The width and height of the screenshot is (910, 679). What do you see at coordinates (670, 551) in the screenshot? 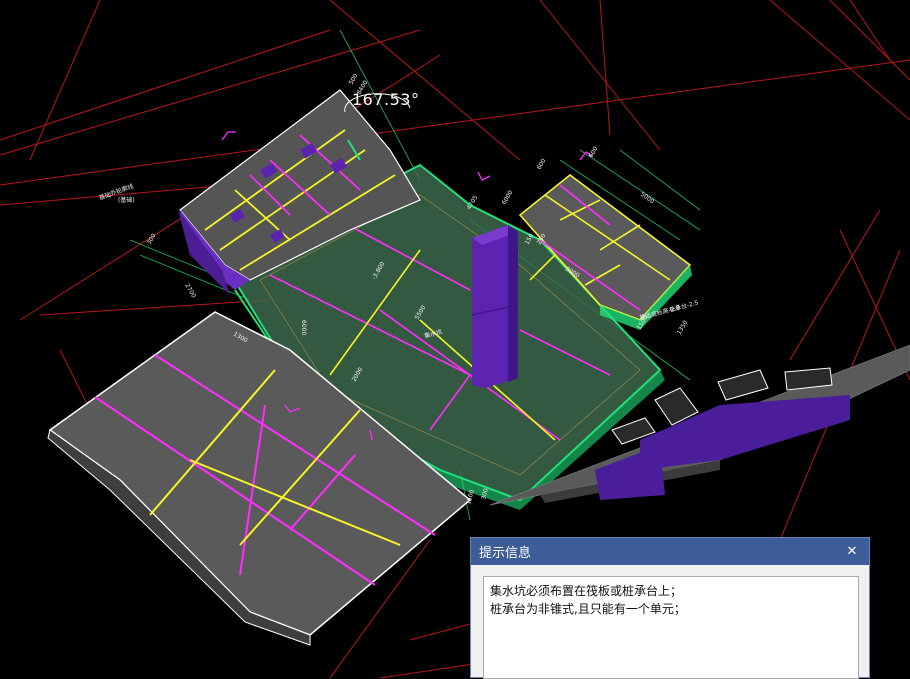
I see `dialog-titlebar: 提示信息 ✕` at bounding box center [670, 551].